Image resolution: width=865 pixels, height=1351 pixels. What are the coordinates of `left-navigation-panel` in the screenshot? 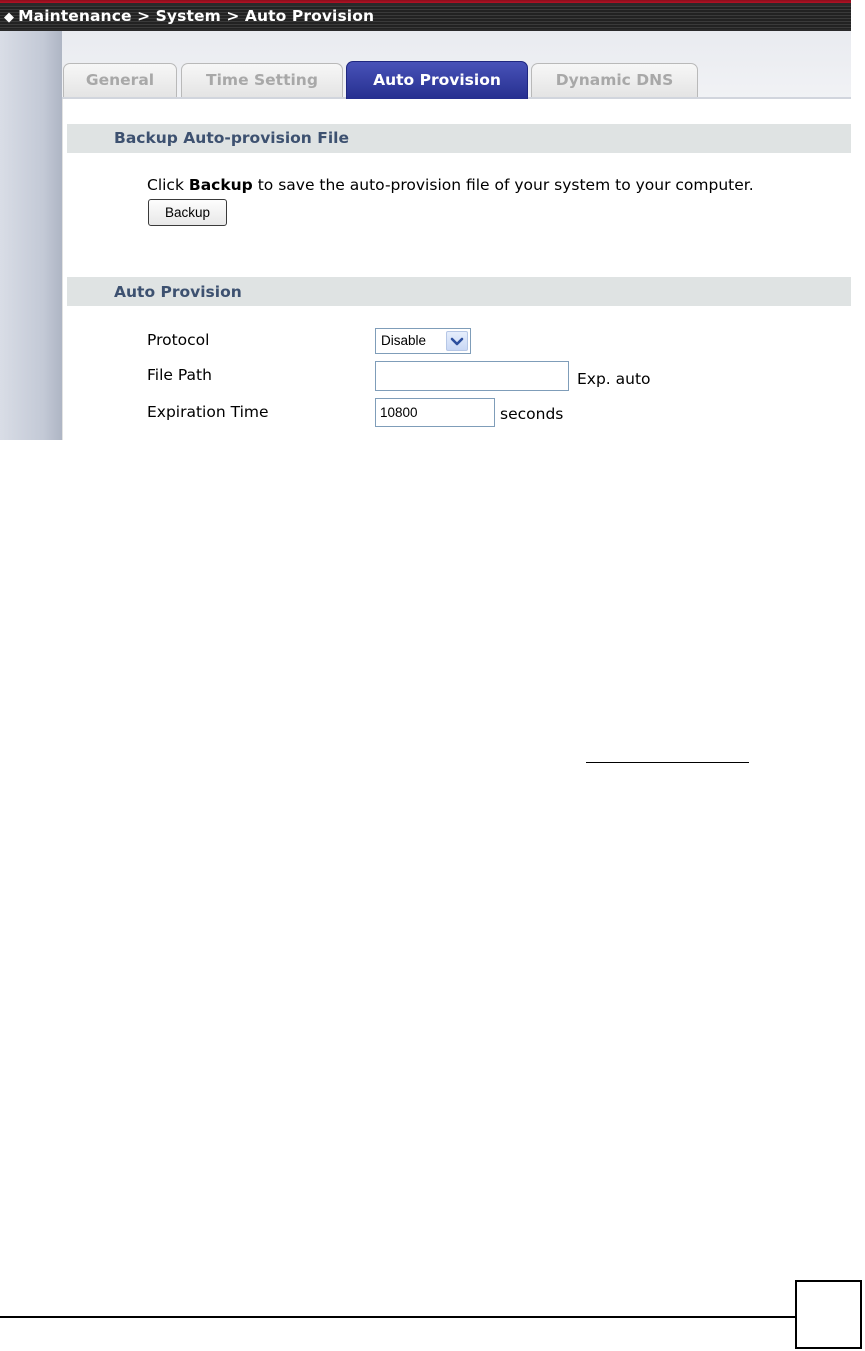 It's located at (31, 235).